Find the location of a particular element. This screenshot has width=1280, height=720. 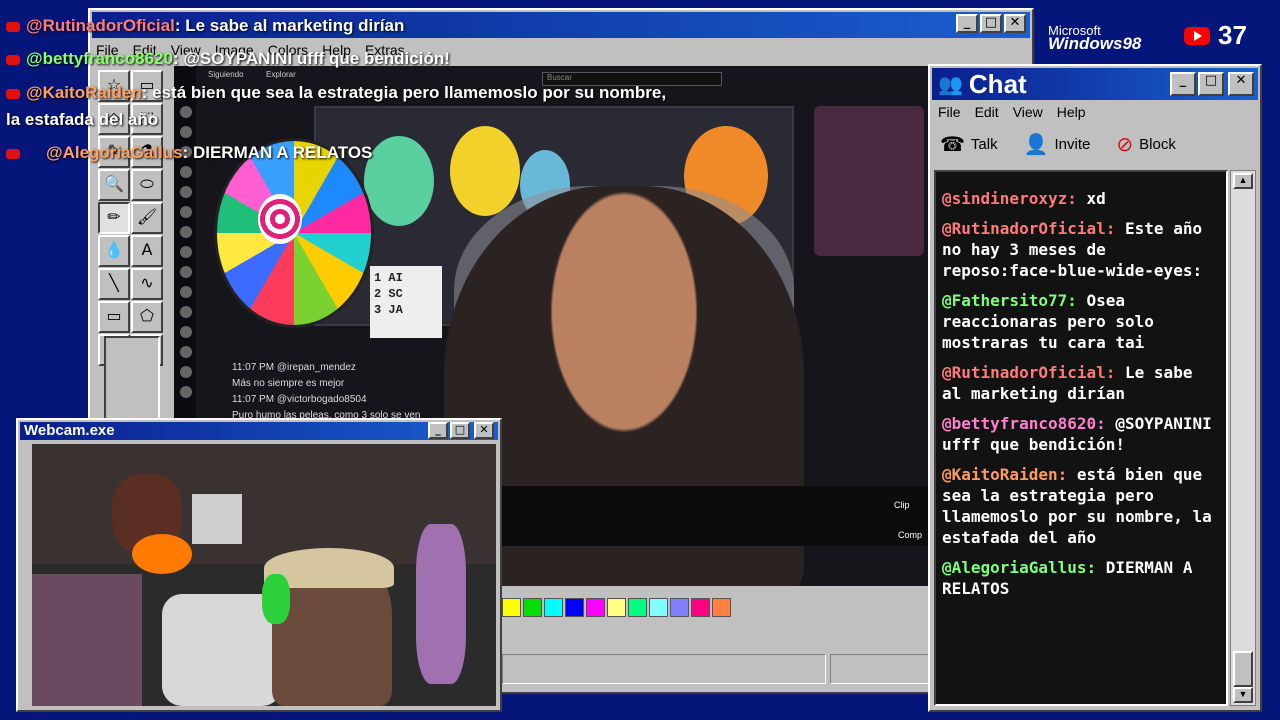

block-label: Block is located at coordinates (1157, 144).